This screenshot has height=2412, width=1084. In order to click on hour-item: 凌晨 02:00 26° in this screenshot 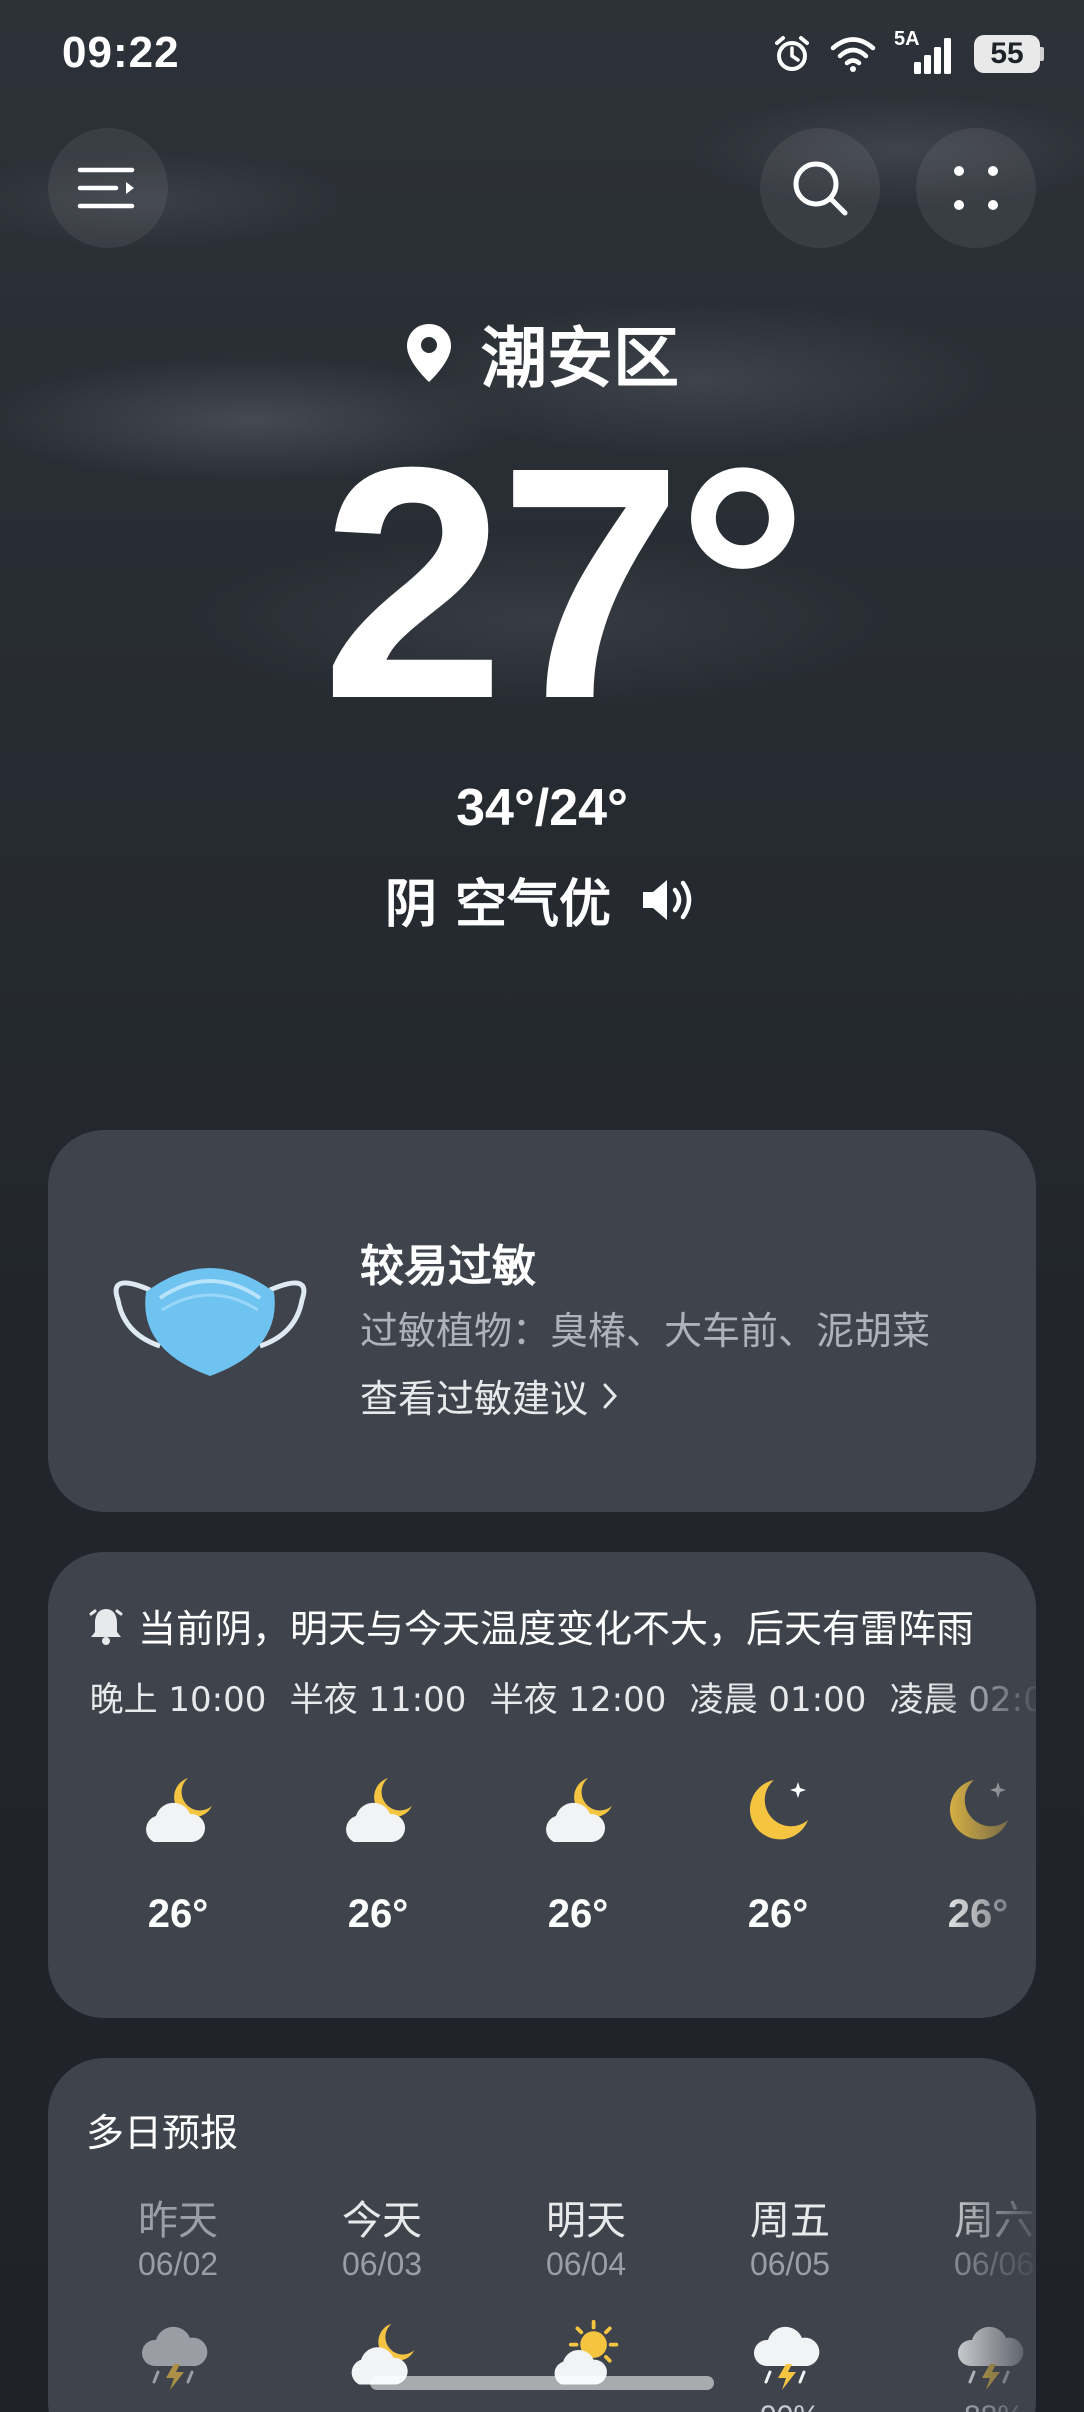, I will do `click(957, 1832)`.